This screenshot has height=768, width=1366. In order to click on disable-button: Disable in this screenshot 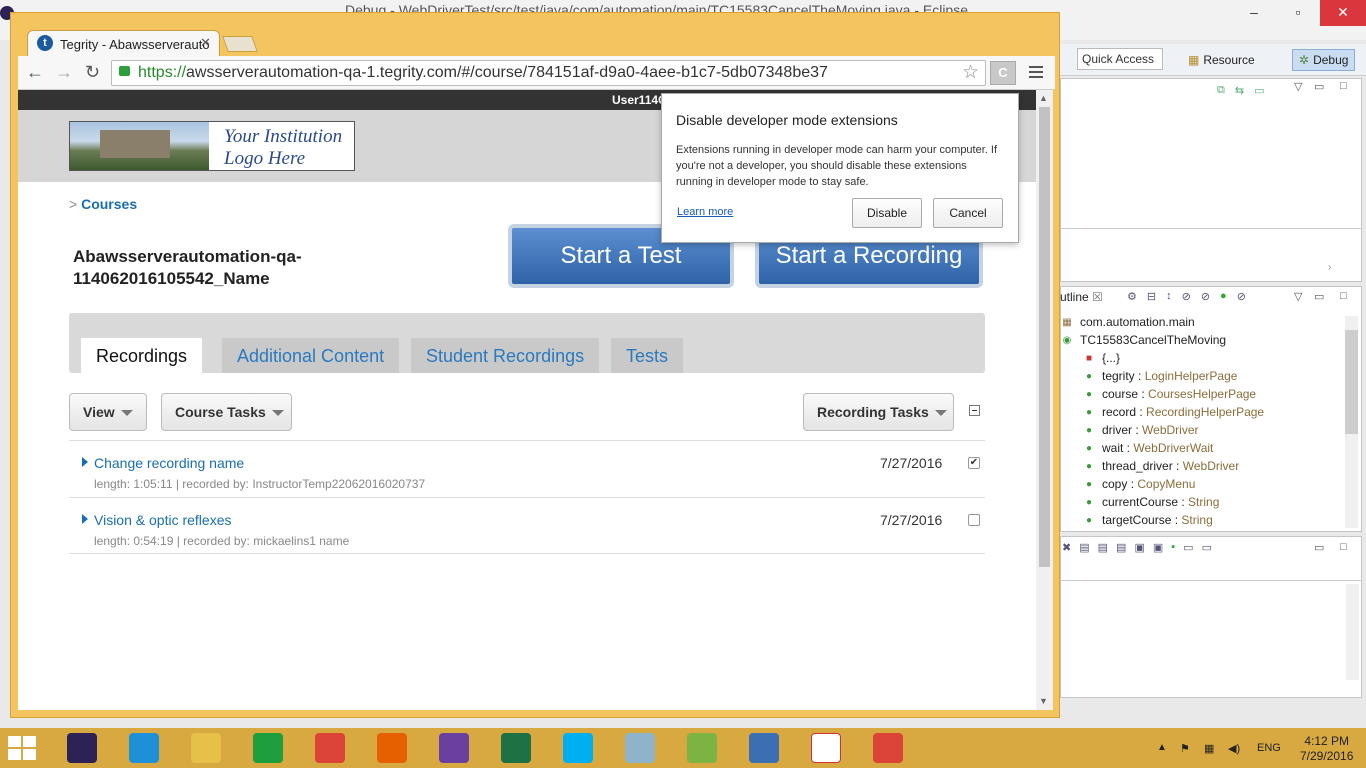, I will do `click(887, 213)`.